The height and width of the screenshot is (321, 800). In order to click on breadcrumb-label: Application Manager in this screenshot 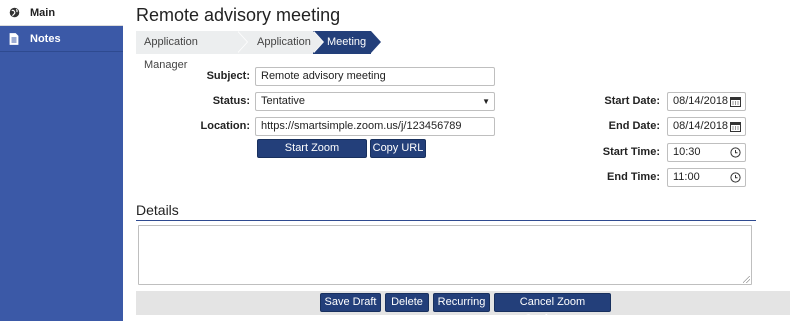, I will do `click(171, 53)`.